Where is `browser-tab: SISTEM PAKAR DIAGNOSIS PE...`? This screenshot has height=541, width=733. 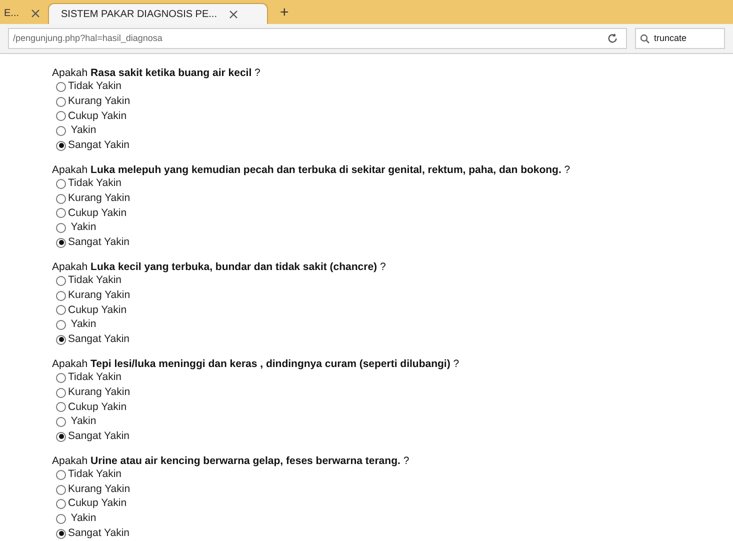 browser-tab: SISTEM PAKAR DIAGNOSIS PE... is located at coordinates (158, 13).